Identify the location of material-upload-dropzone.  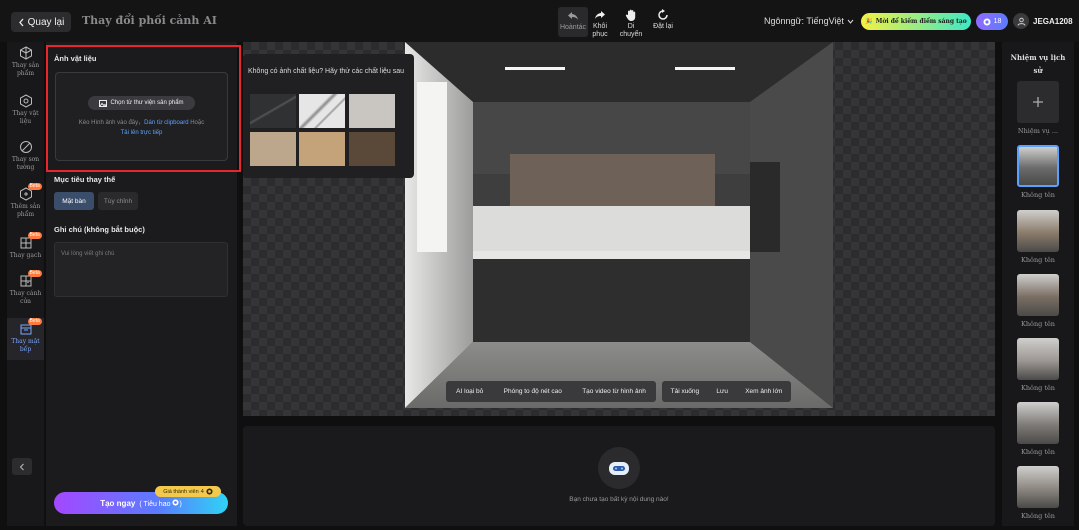
(141, 116).